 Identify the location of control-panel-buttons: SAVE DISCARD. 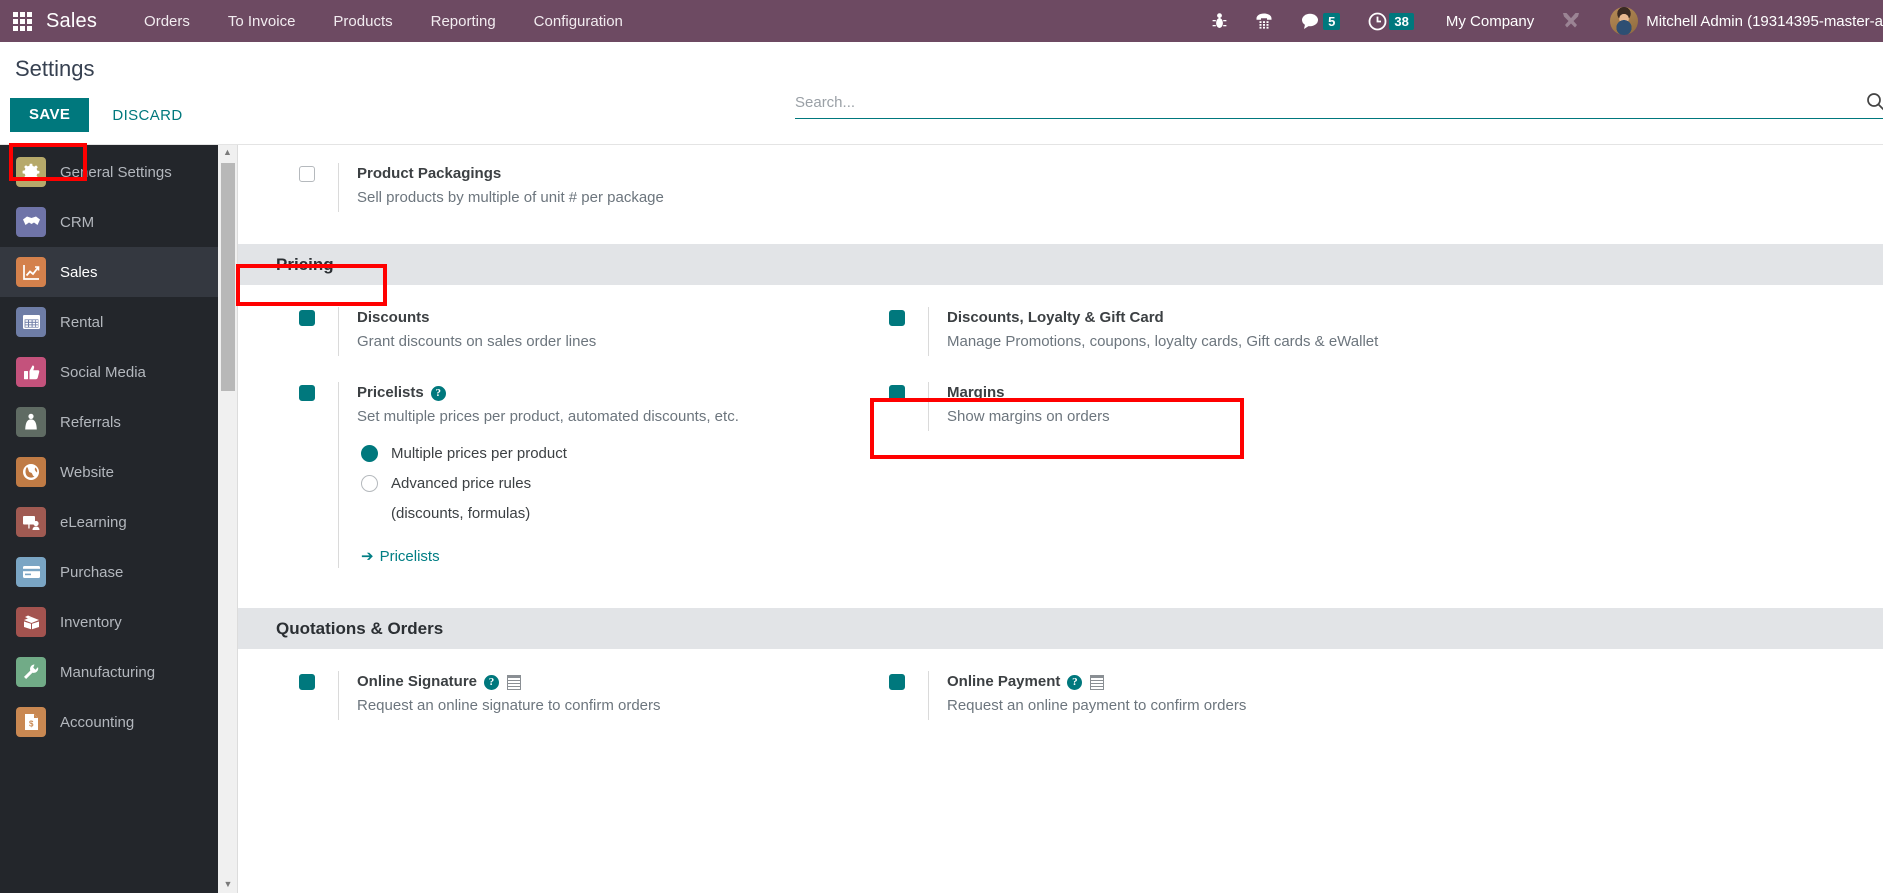
(103, 115).